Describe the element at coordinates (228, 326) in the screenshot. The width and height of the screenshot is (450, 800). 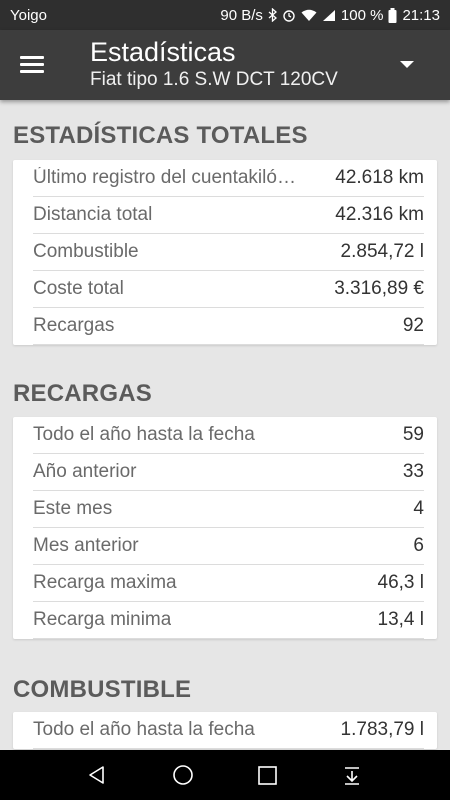
I see `stat-row: Recargas 92` at that location.